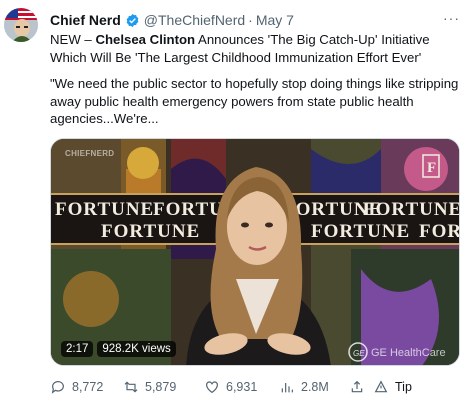  I want to click on share-button, so click(361, 387).